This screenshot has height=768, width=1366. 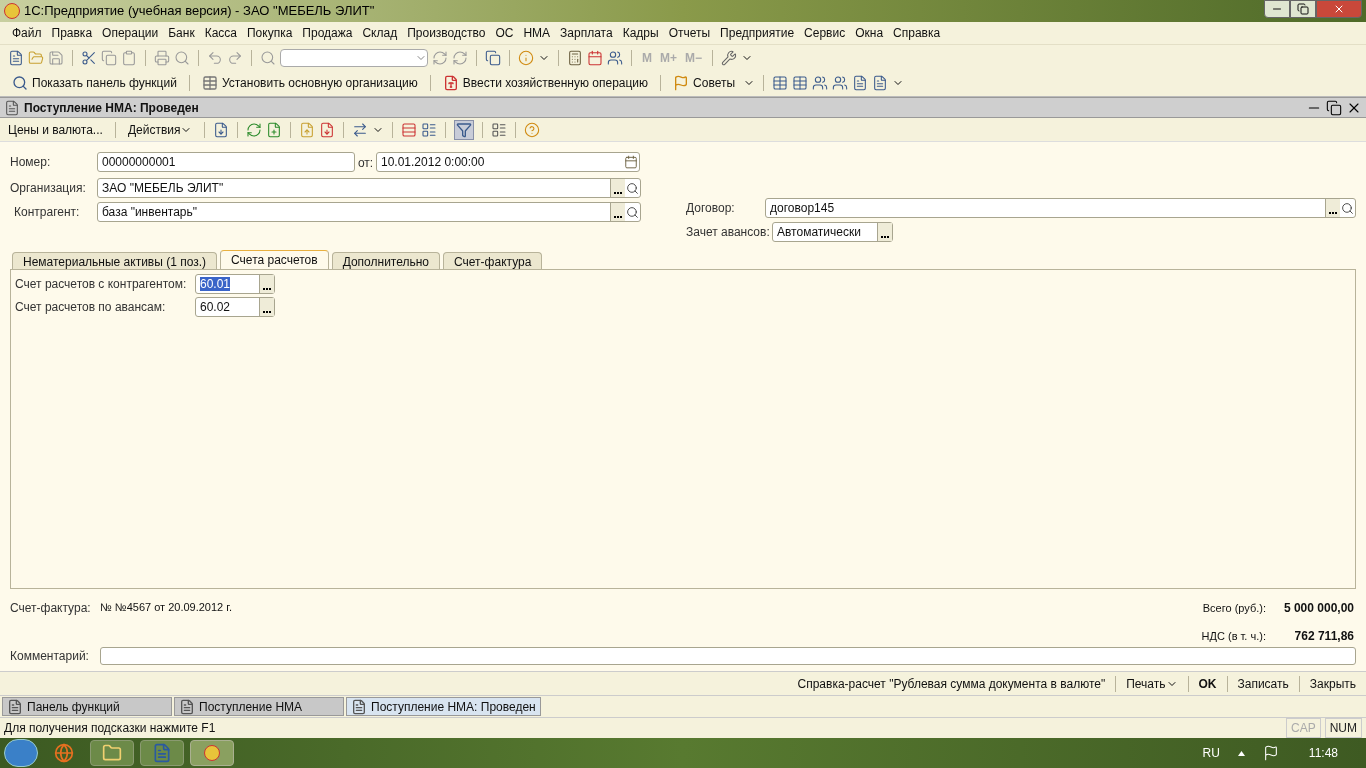 What do you see at coordinates (728, 656) in the screenshot?
I see `comment-field` at bounding box center [728, 656].